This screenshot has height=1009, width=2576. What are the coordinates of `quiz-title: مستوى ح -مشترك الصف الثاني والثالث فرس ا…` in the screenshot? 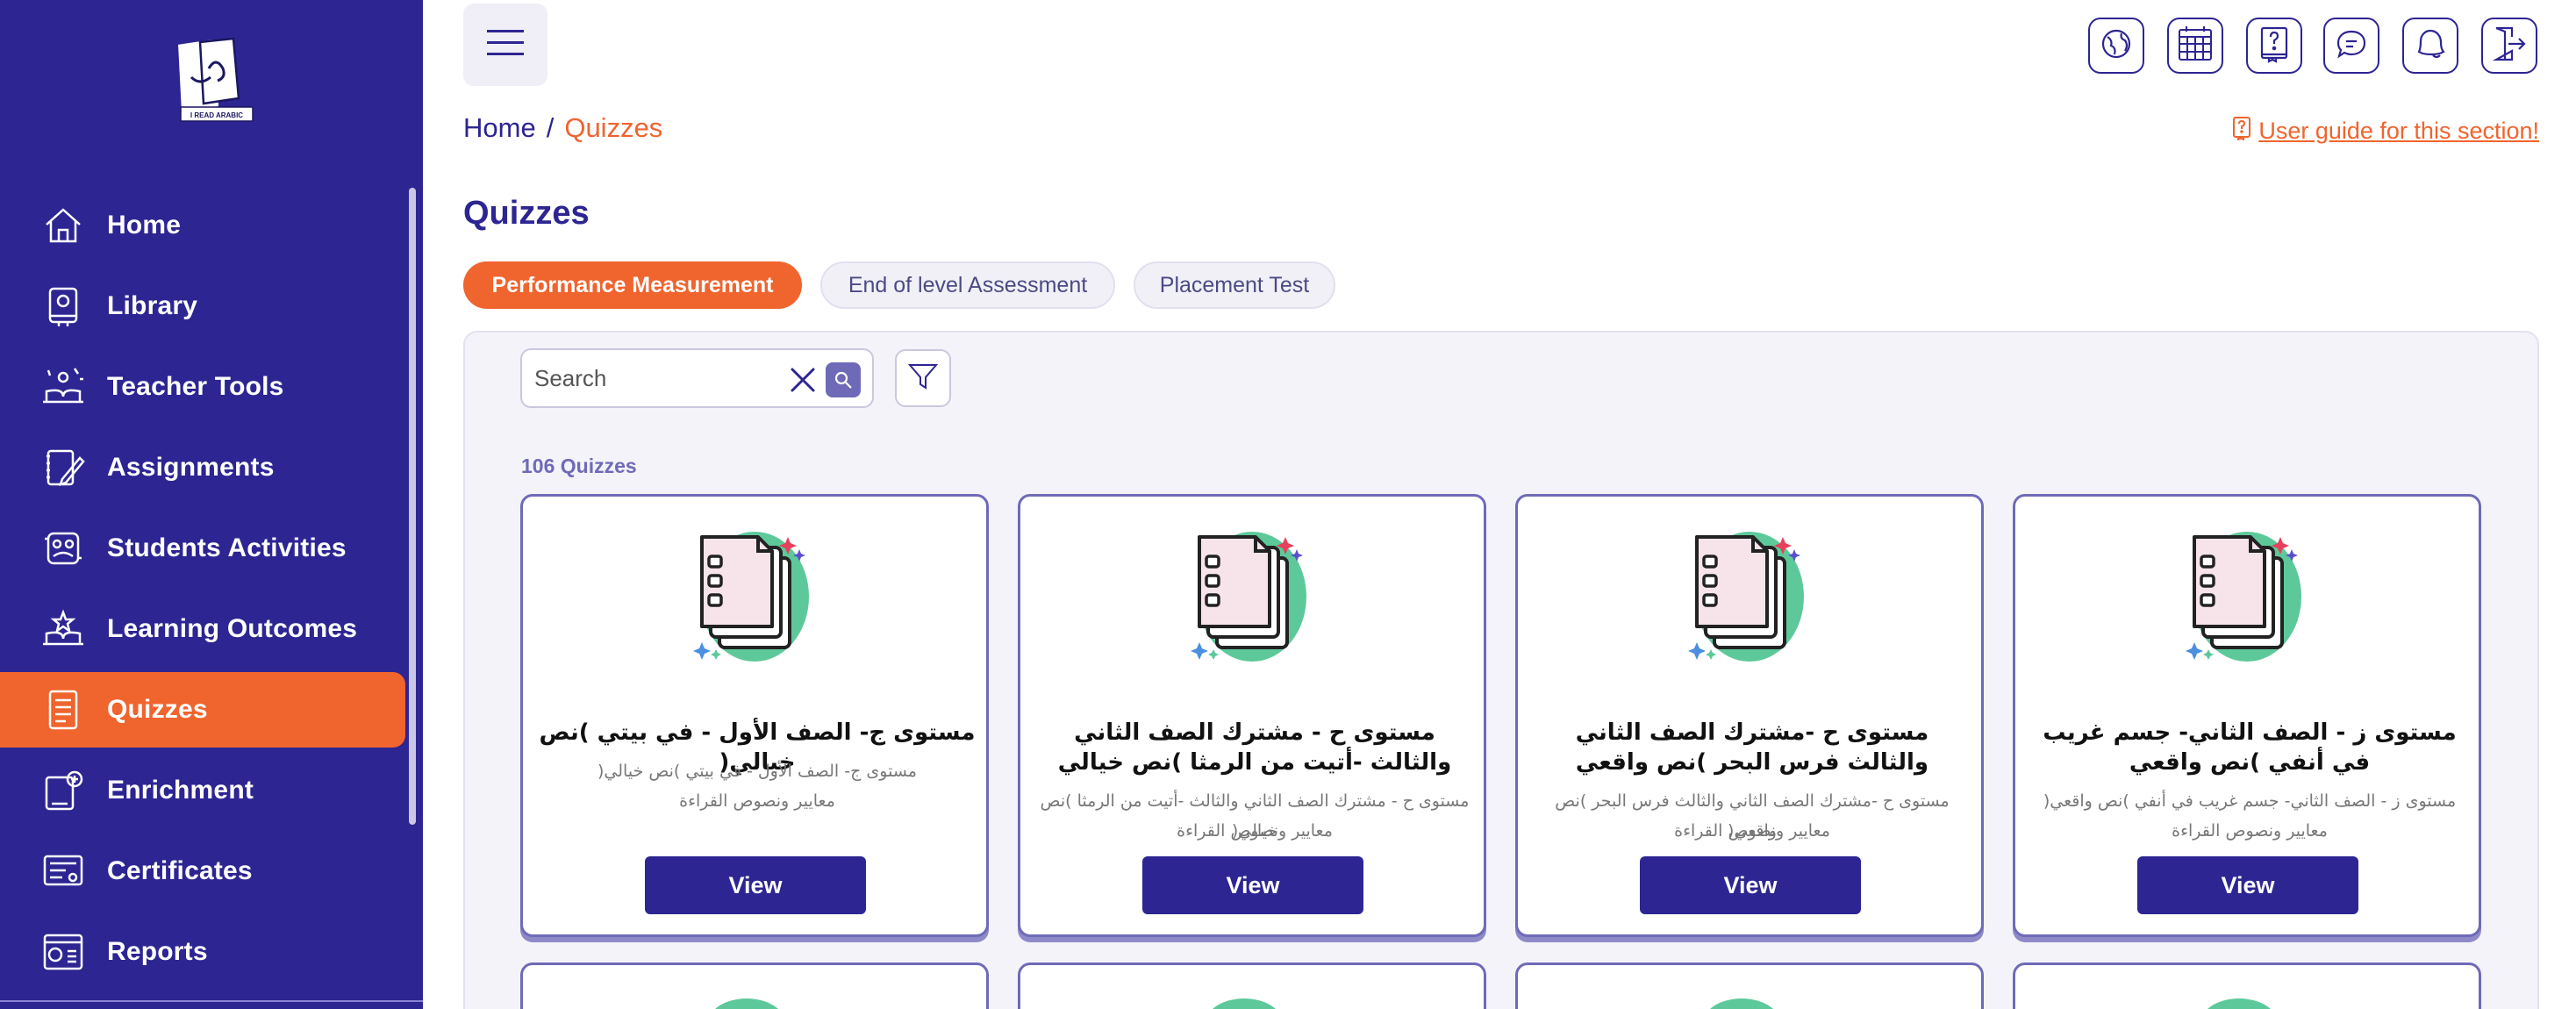 It's located at (1752, 747).